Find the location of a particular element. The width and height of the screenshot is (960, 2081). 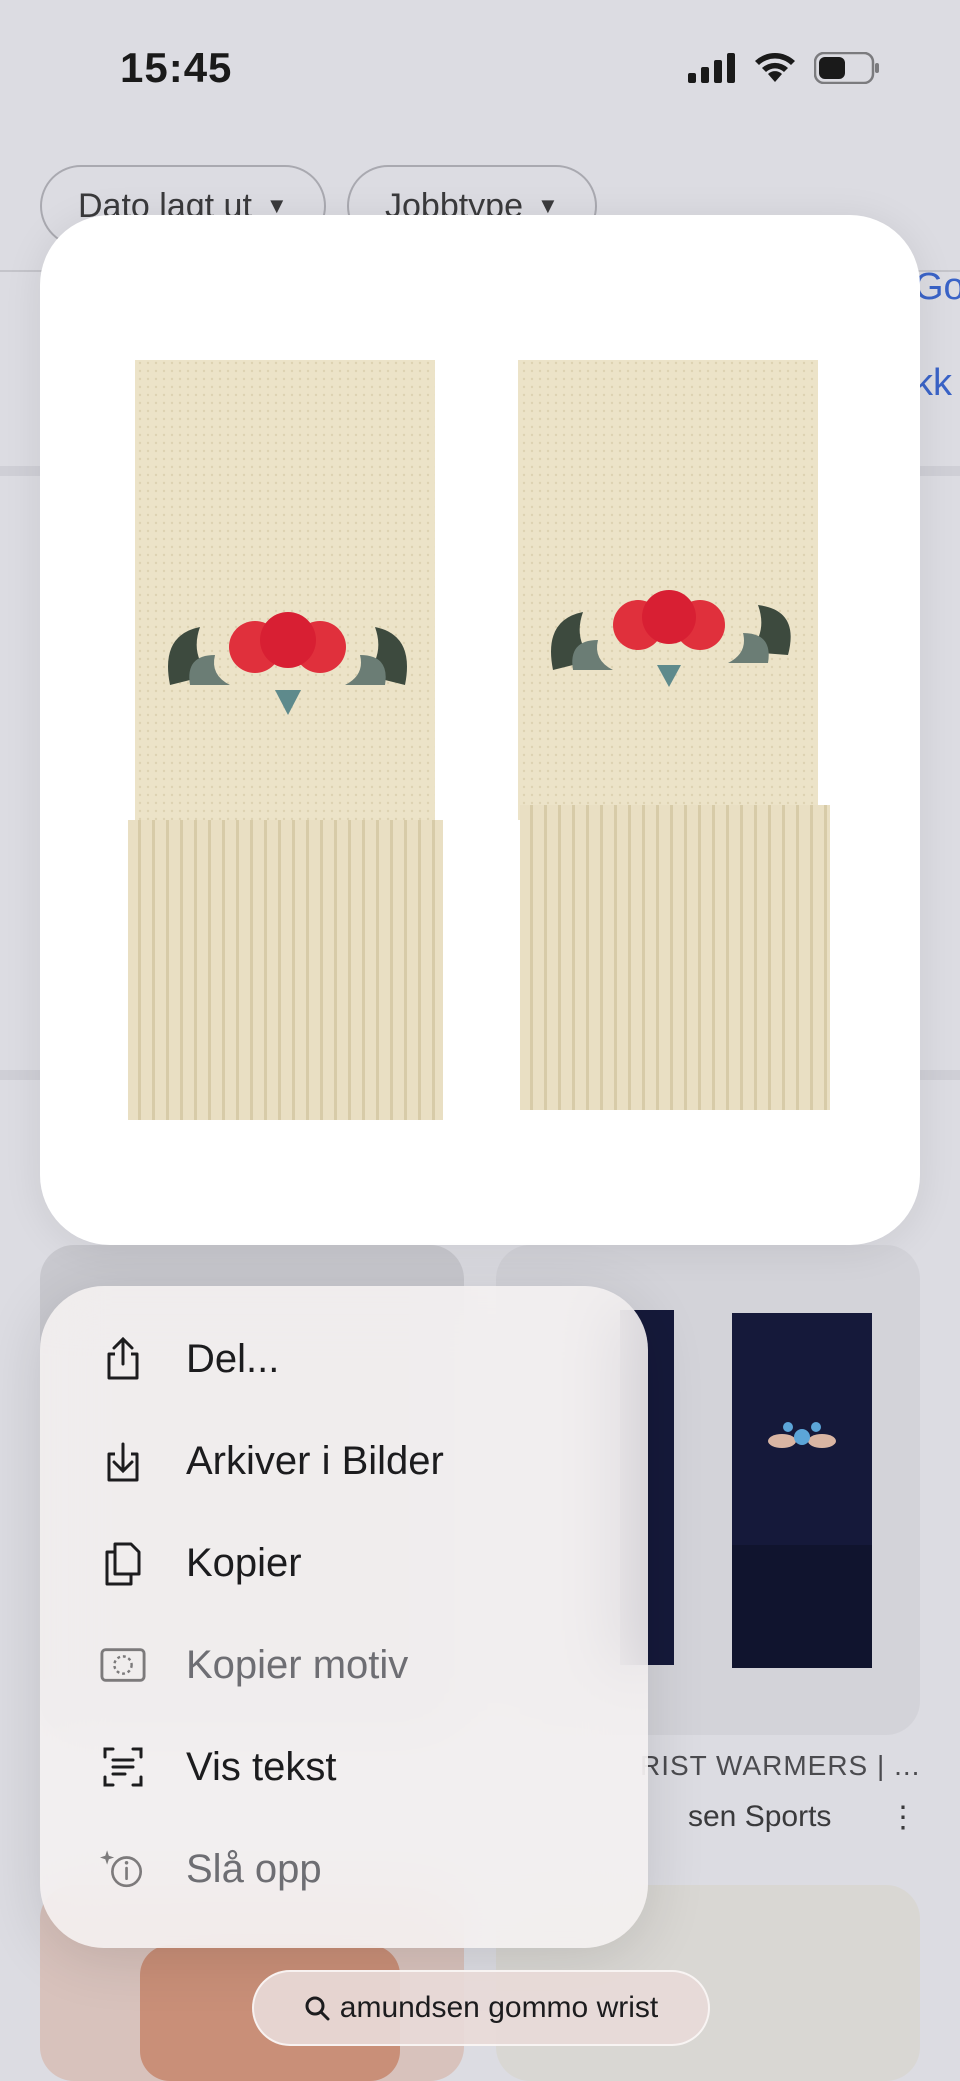

status-icons is located at coordinates (784, 68).